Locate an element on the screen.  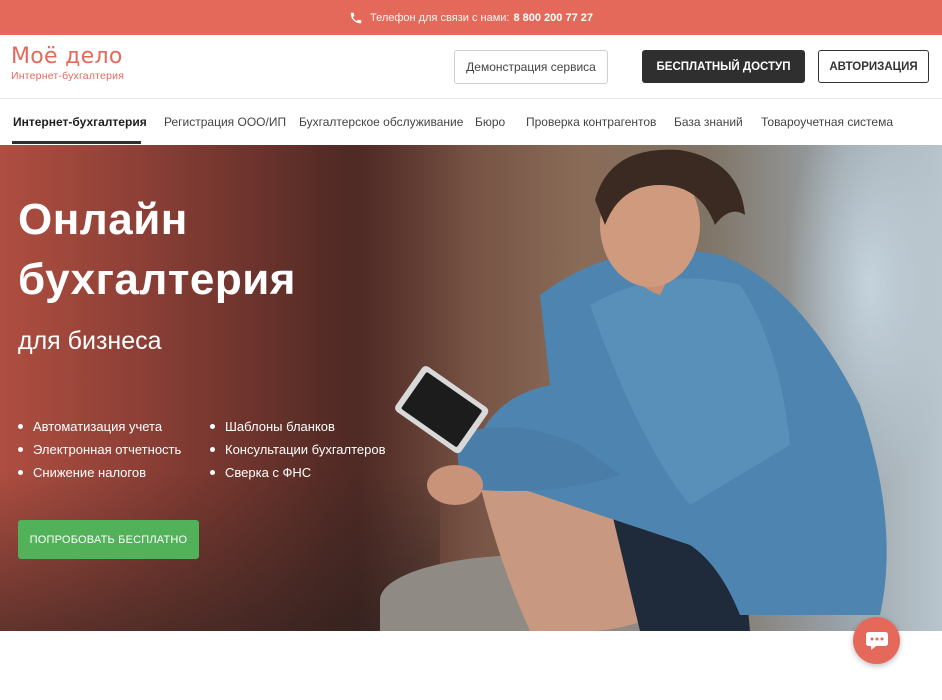
feature-item: Сверка с ФНС is located at coordinates (305, 472).